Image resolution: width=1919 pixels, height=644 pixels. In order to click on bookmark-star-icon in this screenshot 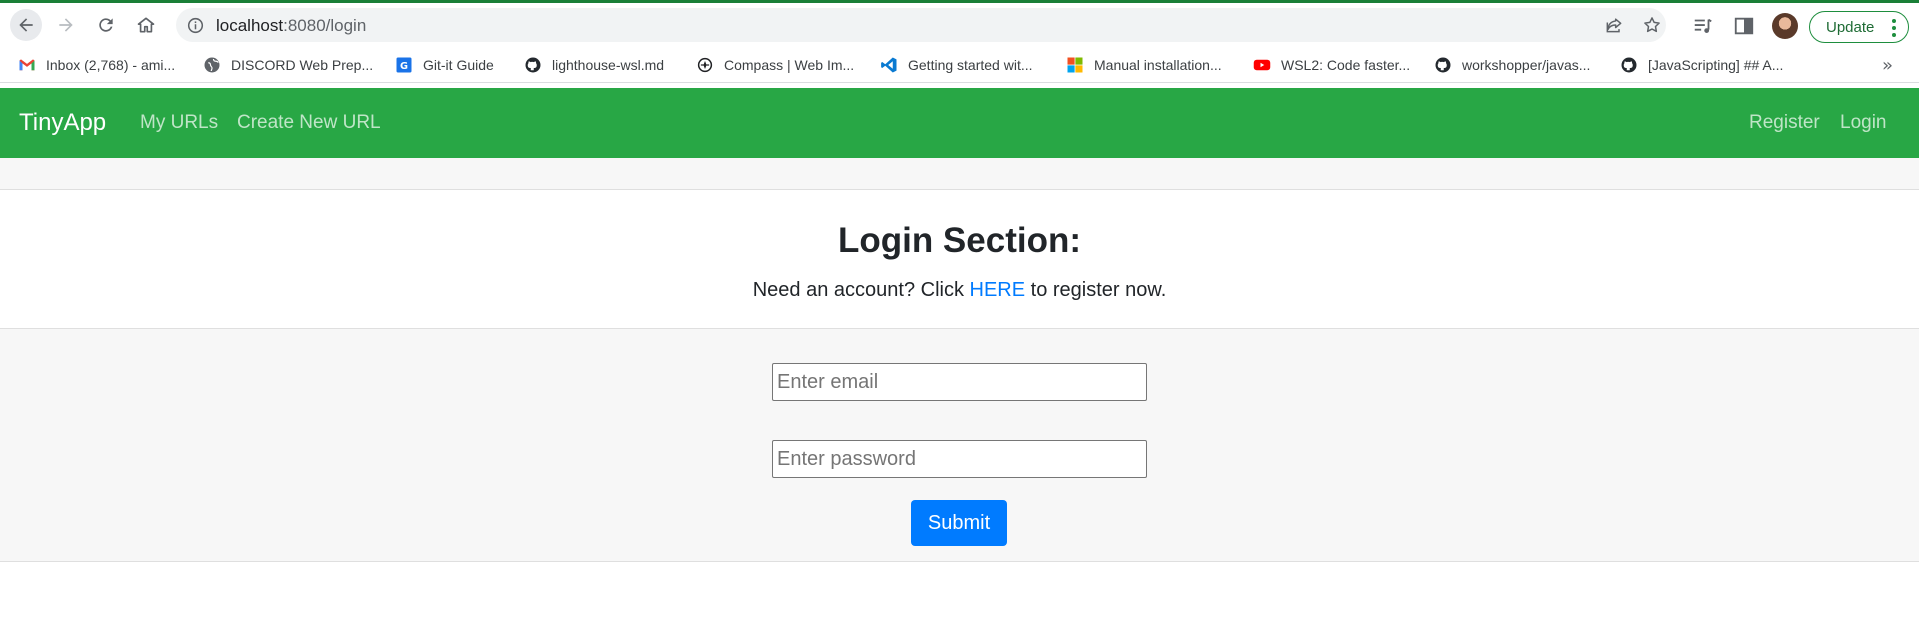, I will do `click(1652, 25)`.